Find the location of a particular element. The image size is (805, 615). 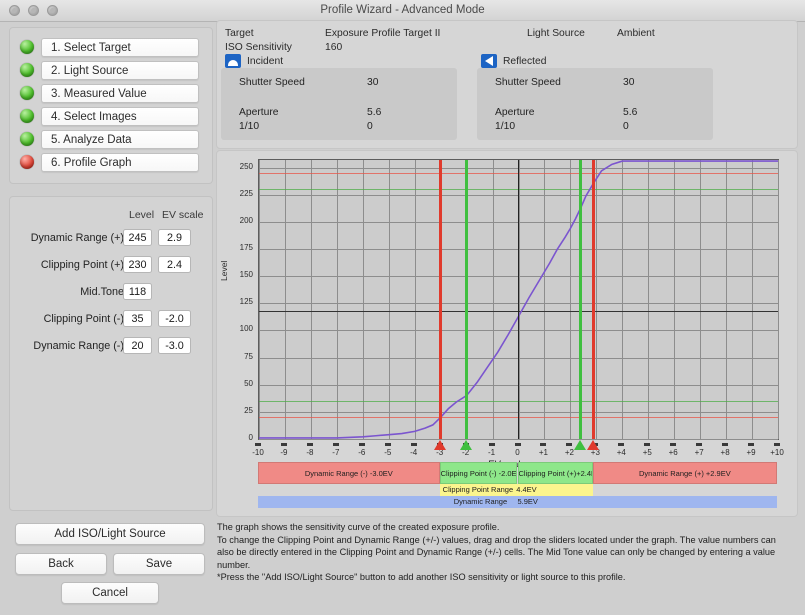

wizard-step-4: 4. Select Images is located at coordinates (109, 116).